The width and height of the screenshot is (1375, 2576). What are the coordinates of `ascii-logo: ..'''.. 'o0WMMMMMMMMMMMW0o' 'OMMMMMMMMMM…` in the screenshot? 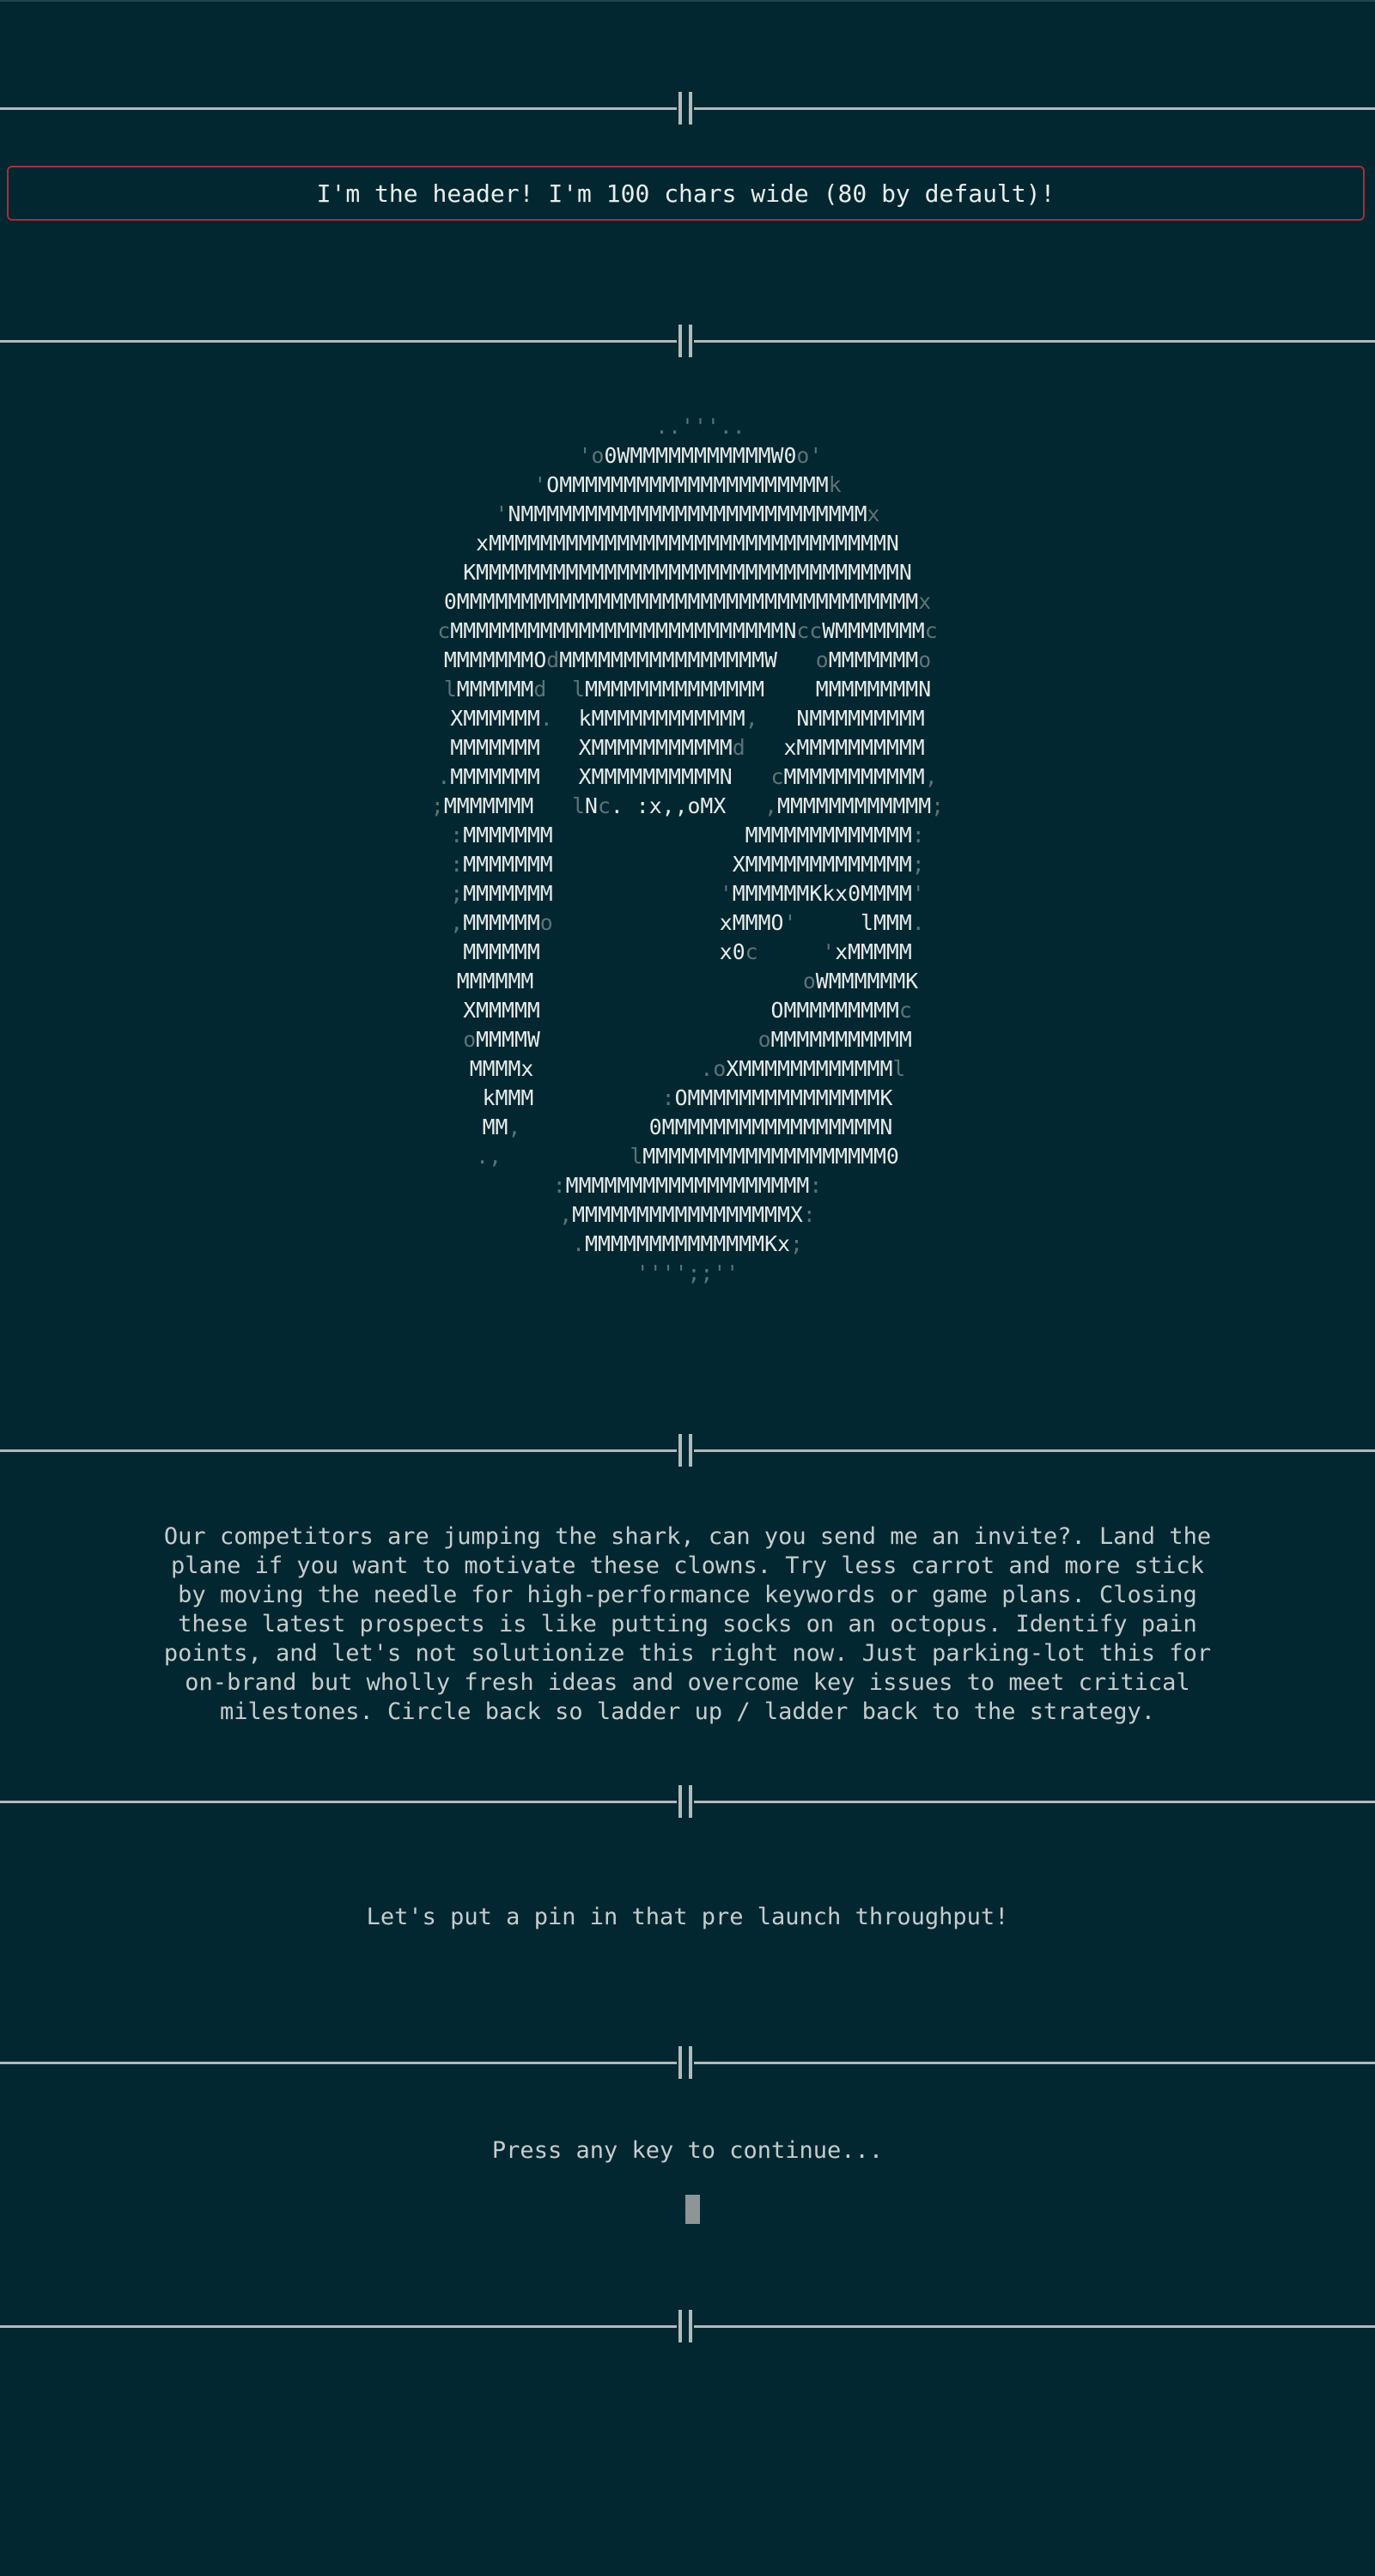 It's located at (687, 850).